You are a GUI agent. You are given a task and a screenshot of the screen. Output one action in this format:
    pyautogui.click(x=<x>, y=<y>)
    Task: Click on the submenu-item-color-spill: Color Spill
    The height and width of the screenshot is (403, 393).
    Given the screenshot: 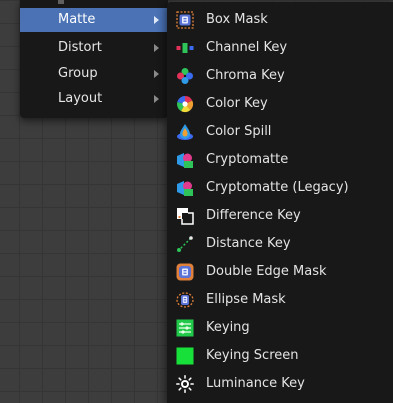 What is the action you would take?
    pyautogui.click(x=280, y=132)
    